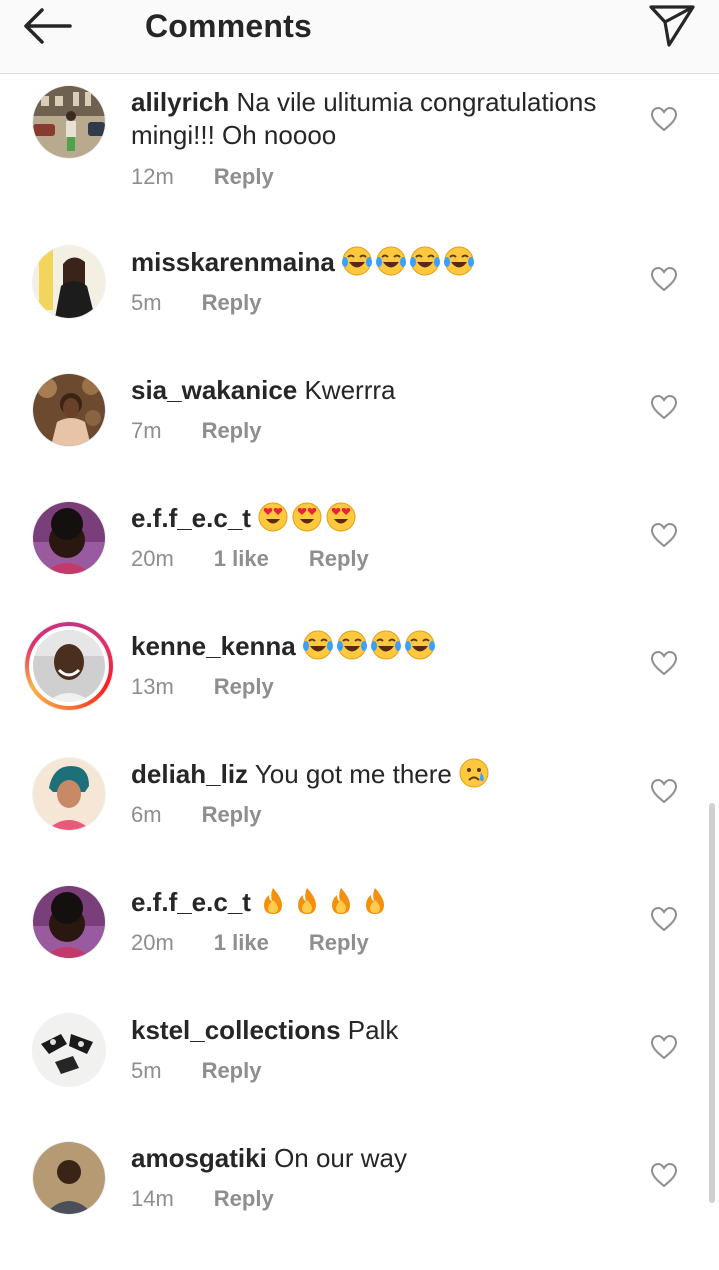  Describe the element at coordinates (341, 1158) in the screenshot. I see `comment-body: On our way` at that location.